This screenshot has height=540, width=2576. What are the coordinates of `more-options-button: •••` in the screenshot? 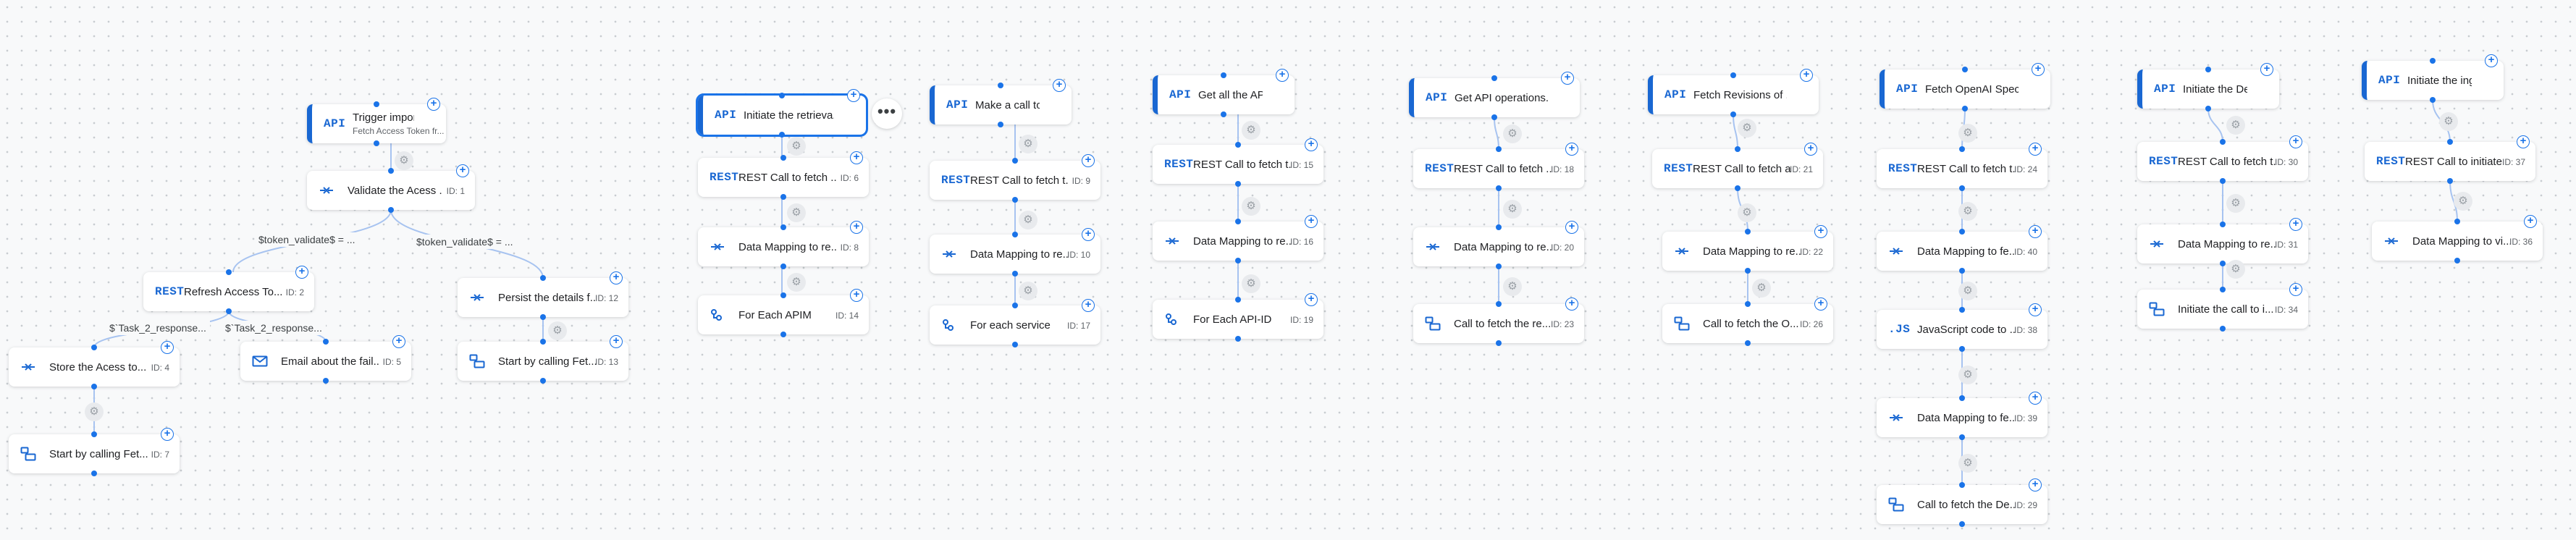 It's located at (887, 114).